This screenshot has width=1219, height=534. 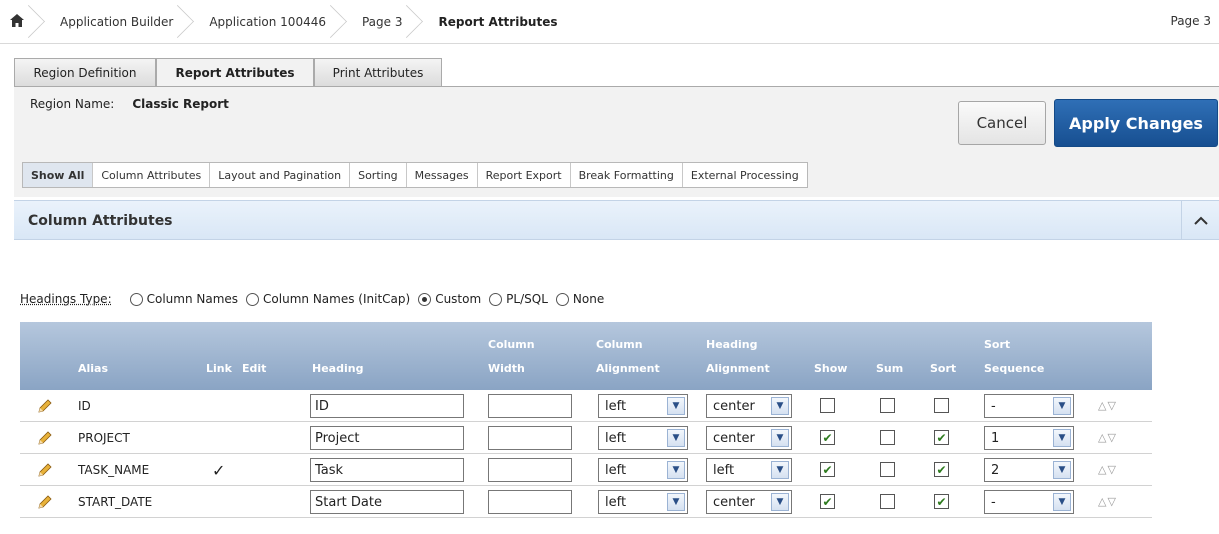 What do you see at coordinates (511, 344) in the screenshot?
I see `header-column-width-1: Column` at bounding box center [511, 344].